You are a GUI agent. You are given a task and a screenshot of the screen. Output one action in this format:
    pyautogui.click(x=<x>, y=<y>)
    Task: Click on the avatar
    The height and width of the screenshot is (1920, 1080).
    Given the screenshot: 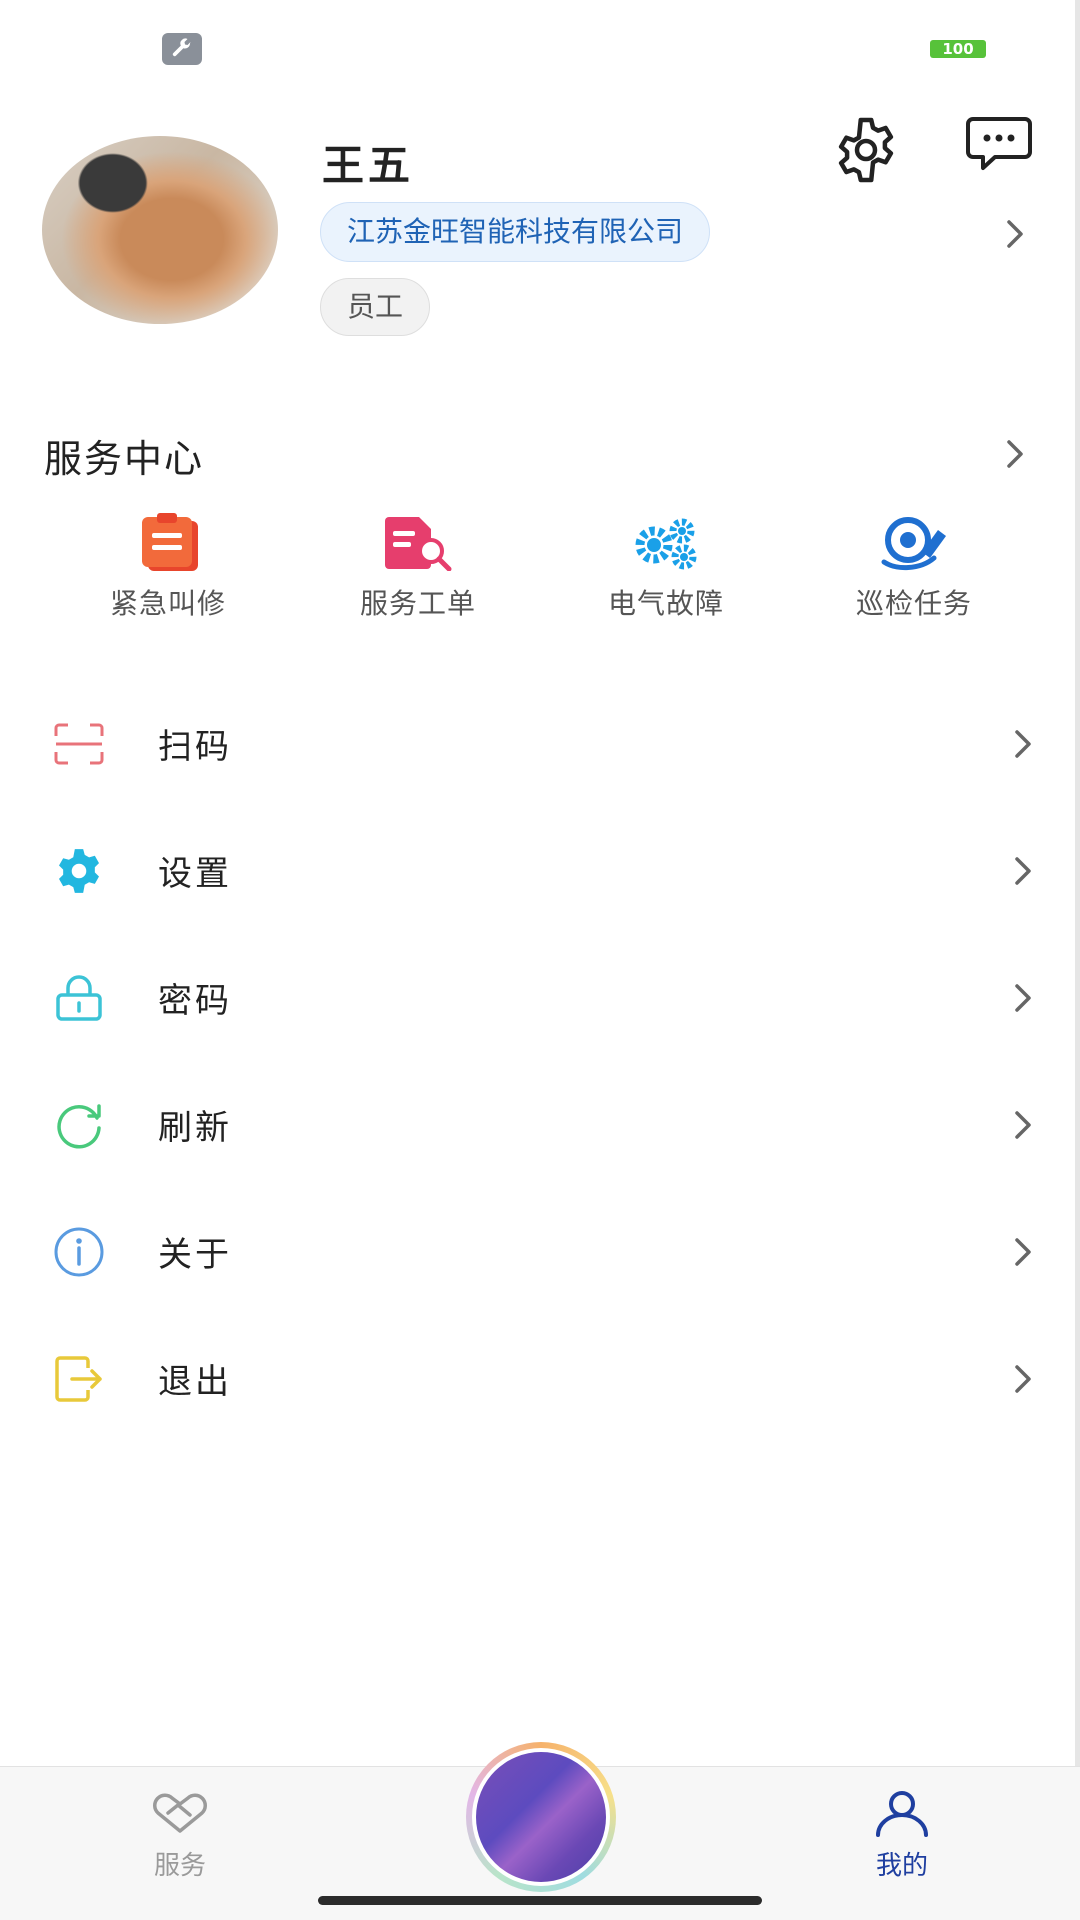 What is the action you would take?
    pyautogui.click(x=160, y=230)
    